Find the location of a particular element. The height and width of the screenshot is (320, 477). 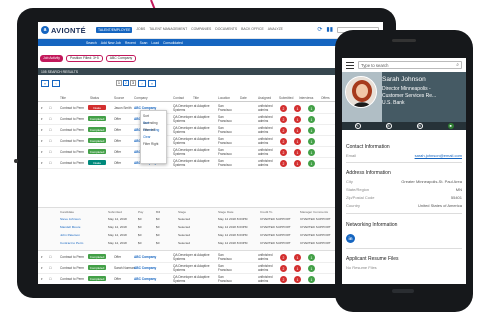

menu-clear: Clear is located at coordinates (153, 137).